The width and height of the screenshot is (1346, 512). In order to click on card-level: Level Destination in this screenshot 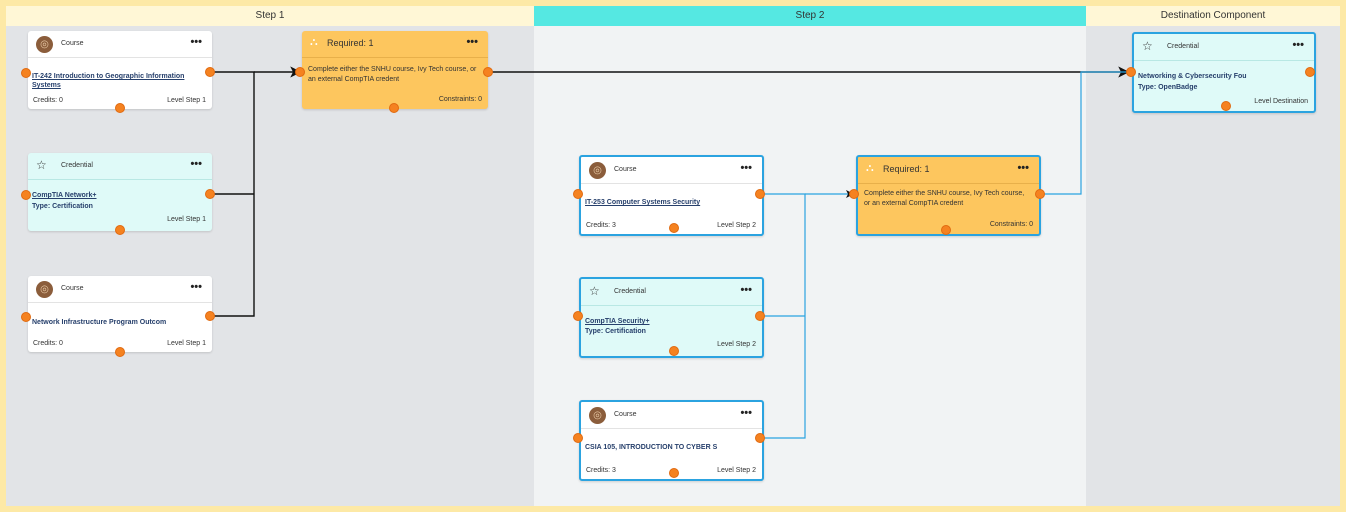, I will do `click(1281, 101)`.